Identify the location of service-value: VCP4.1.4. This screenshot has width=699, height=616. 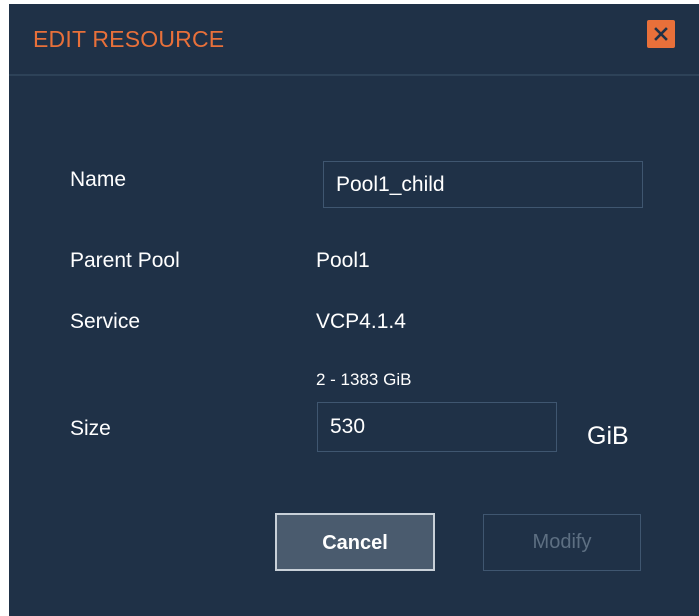
(361, 321).